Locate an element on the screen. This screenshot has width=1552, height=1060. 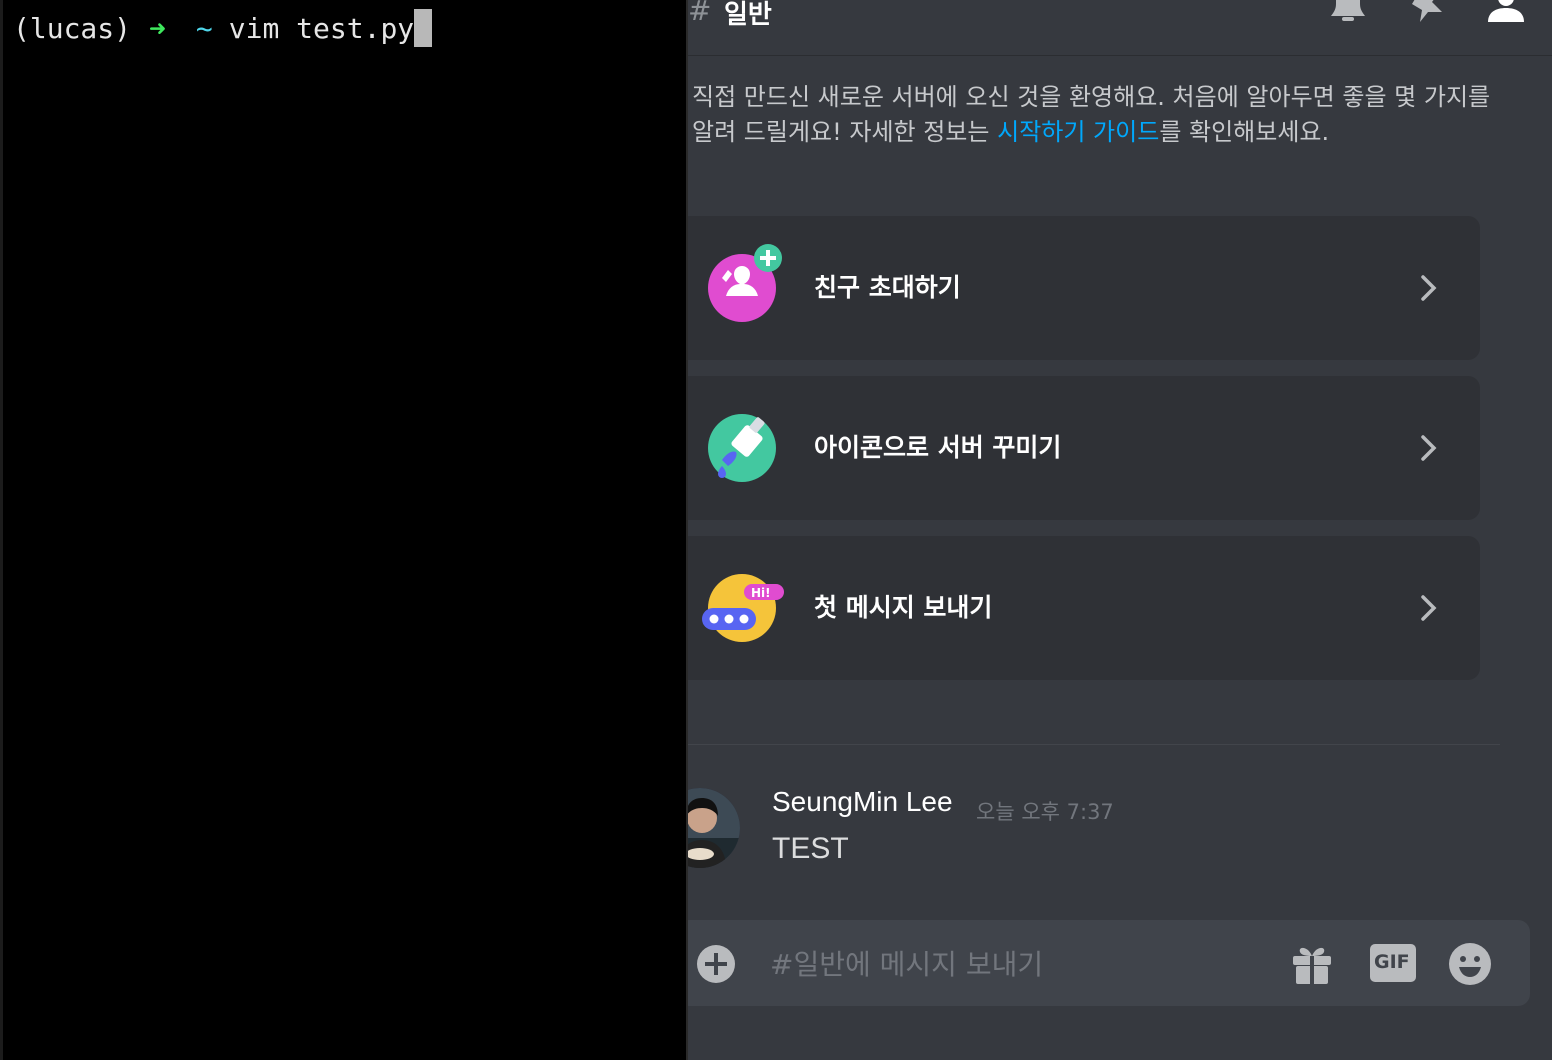
add-attachment-button is located at coordinates (716, 964).